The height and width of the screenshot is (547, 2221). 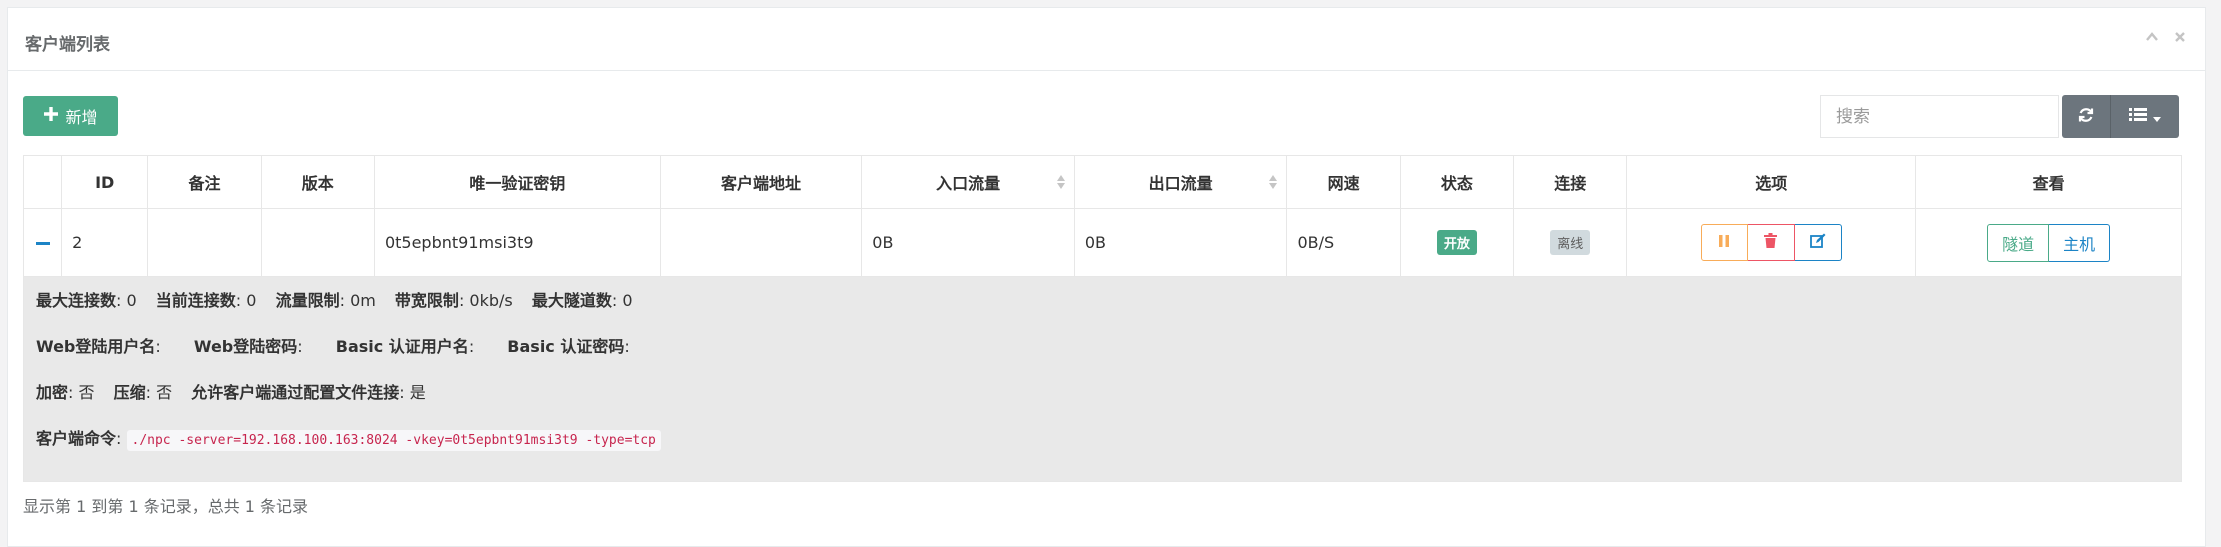 What do you see at coordinates (517, 182) in the screenshot?
I see `col-vkey: 唯一验证密钥` at bounding box center [517, 182].